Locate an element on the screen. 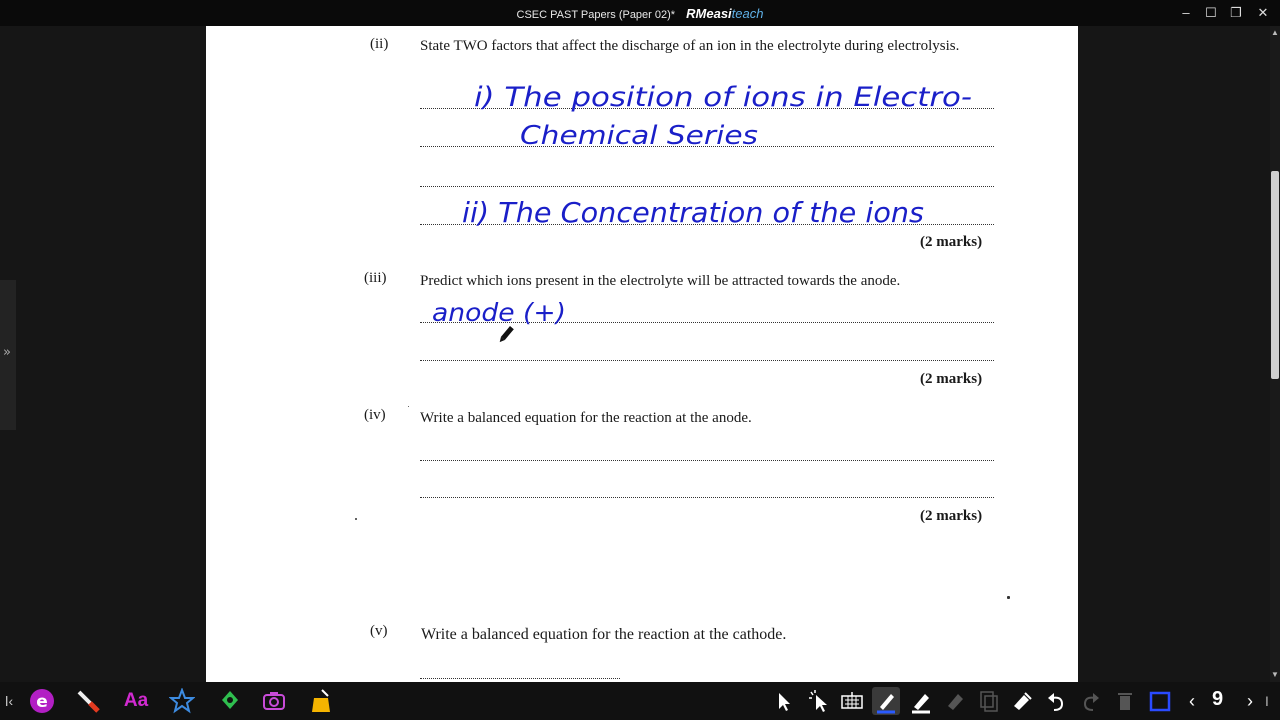 Image resolution: width=1280 pixels, height=720 pixels. prev-page-icon: ‹ is located at coordinates (1192, 701).